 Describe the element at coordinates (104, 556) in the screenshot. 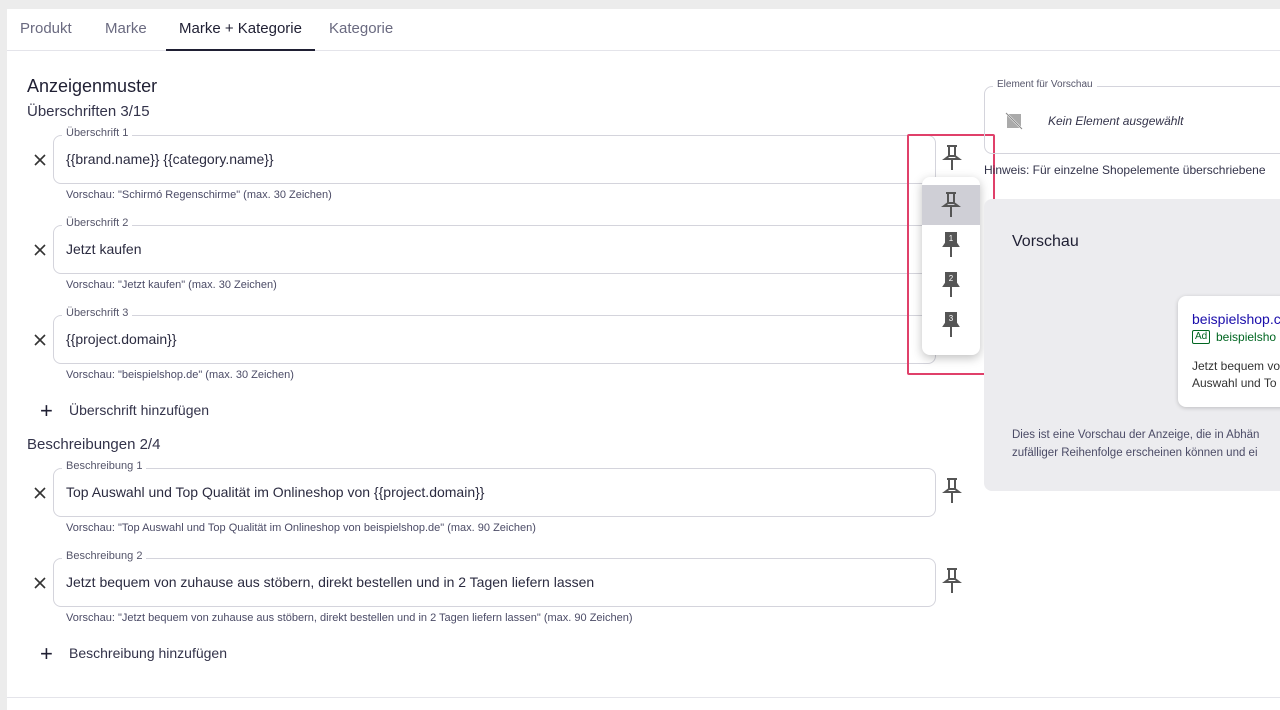

I see `description-2-label: Beschreibung 2` at that location.